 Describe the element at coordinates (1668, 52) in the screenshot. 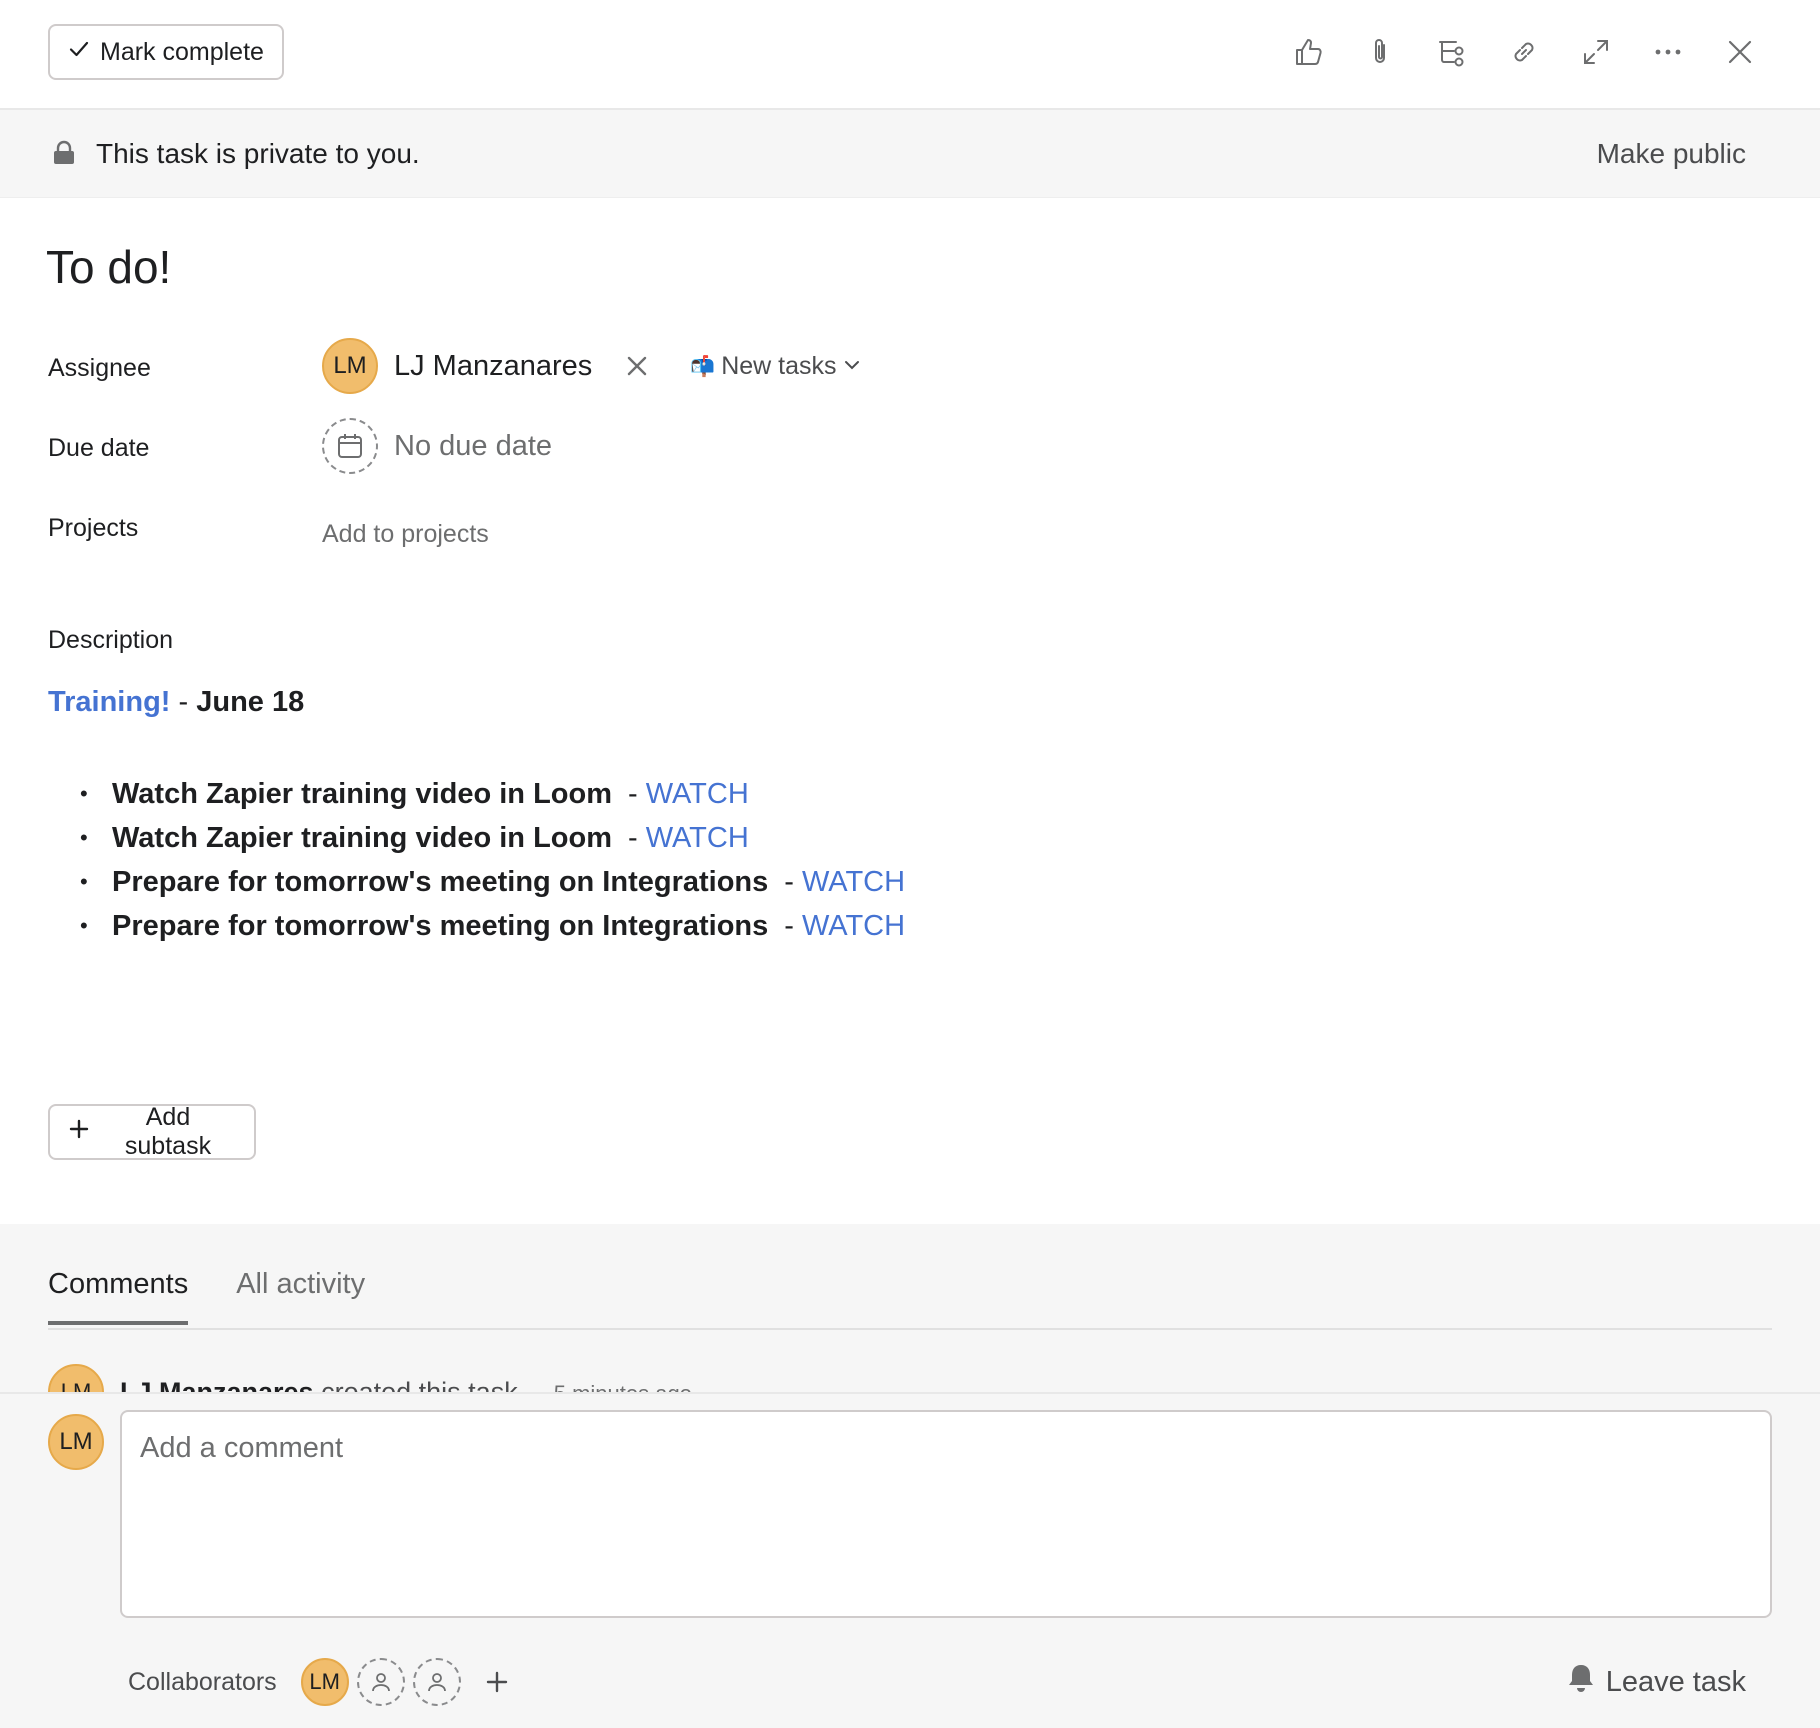

I see `more-icon` at that location.